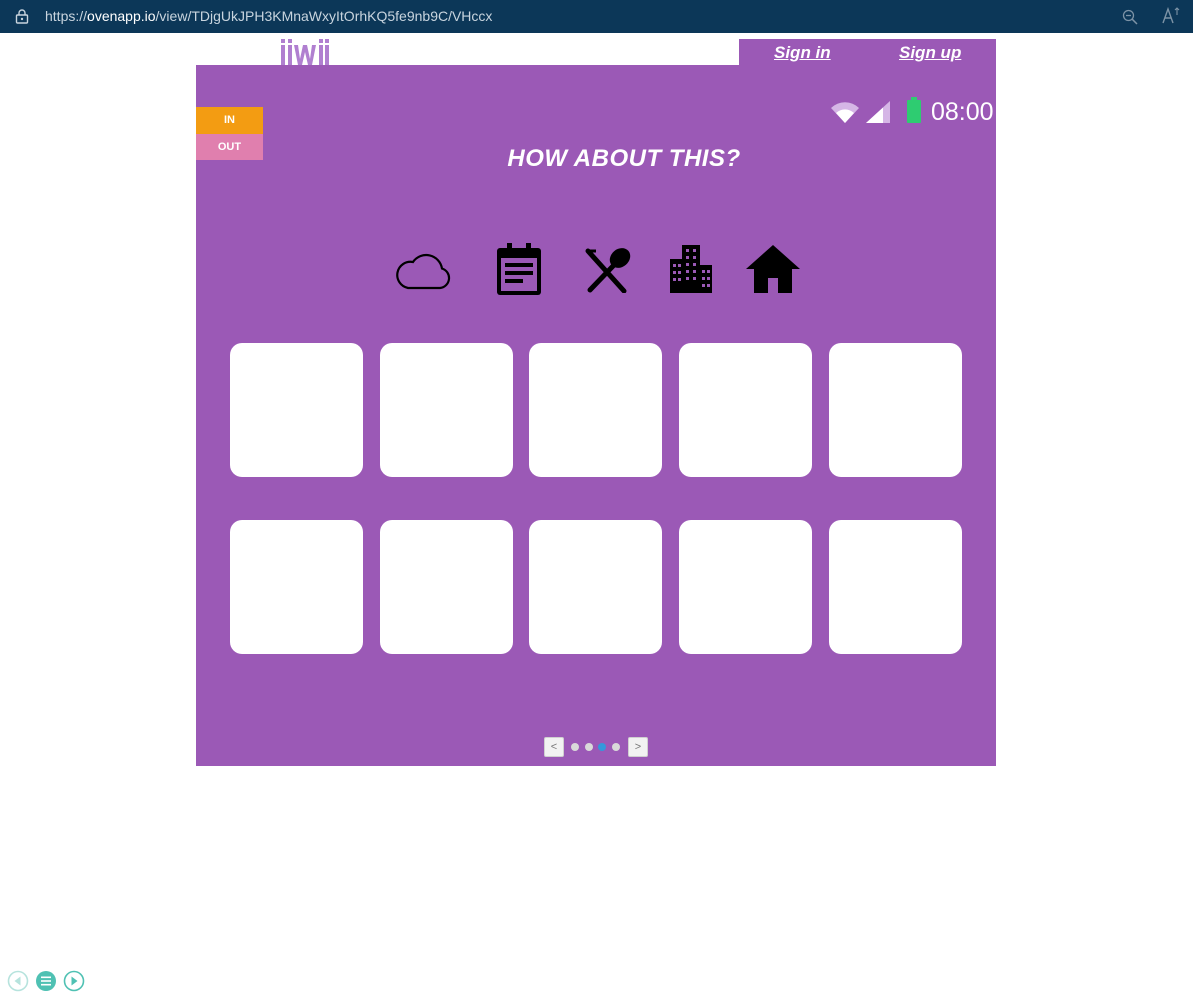  What do you see at coordinates (424, 270) in the screenshot?
I see `cloud-icon` at bounding box center [424, 270].